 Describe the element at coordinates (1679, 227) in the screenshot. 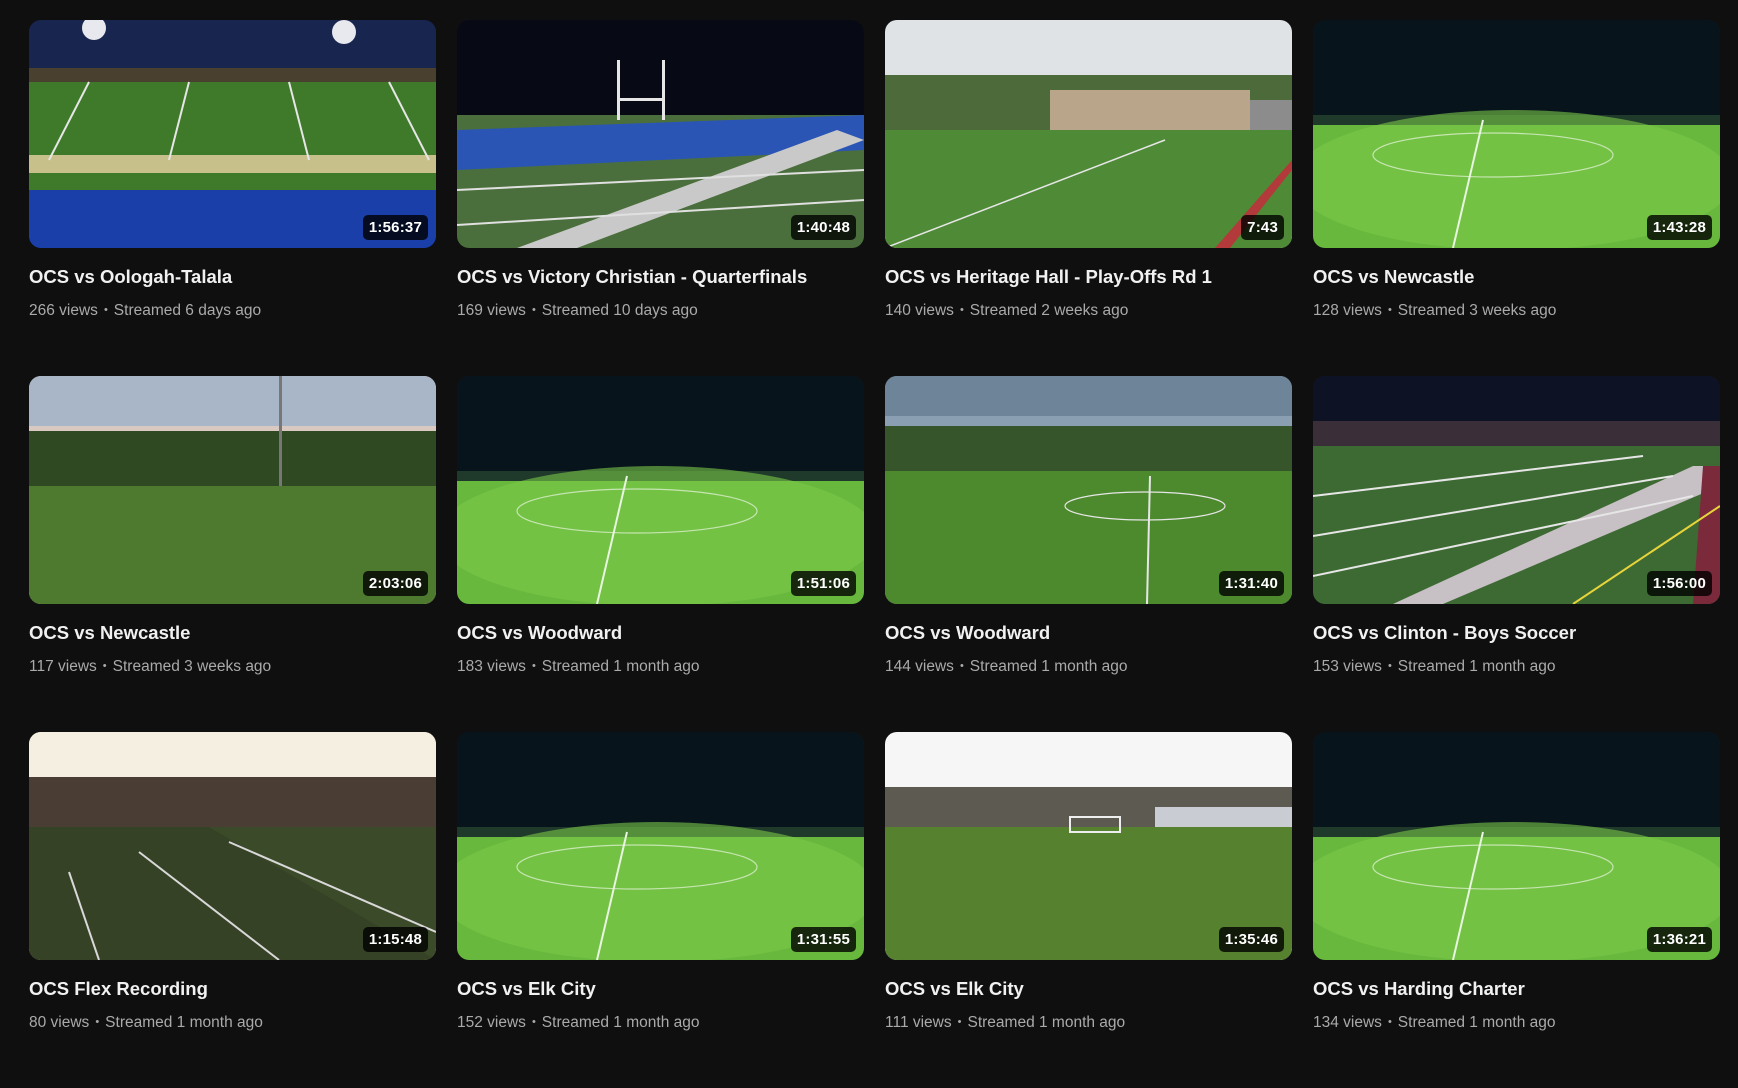

I see `duration-badge: 1:43:28` at that location.